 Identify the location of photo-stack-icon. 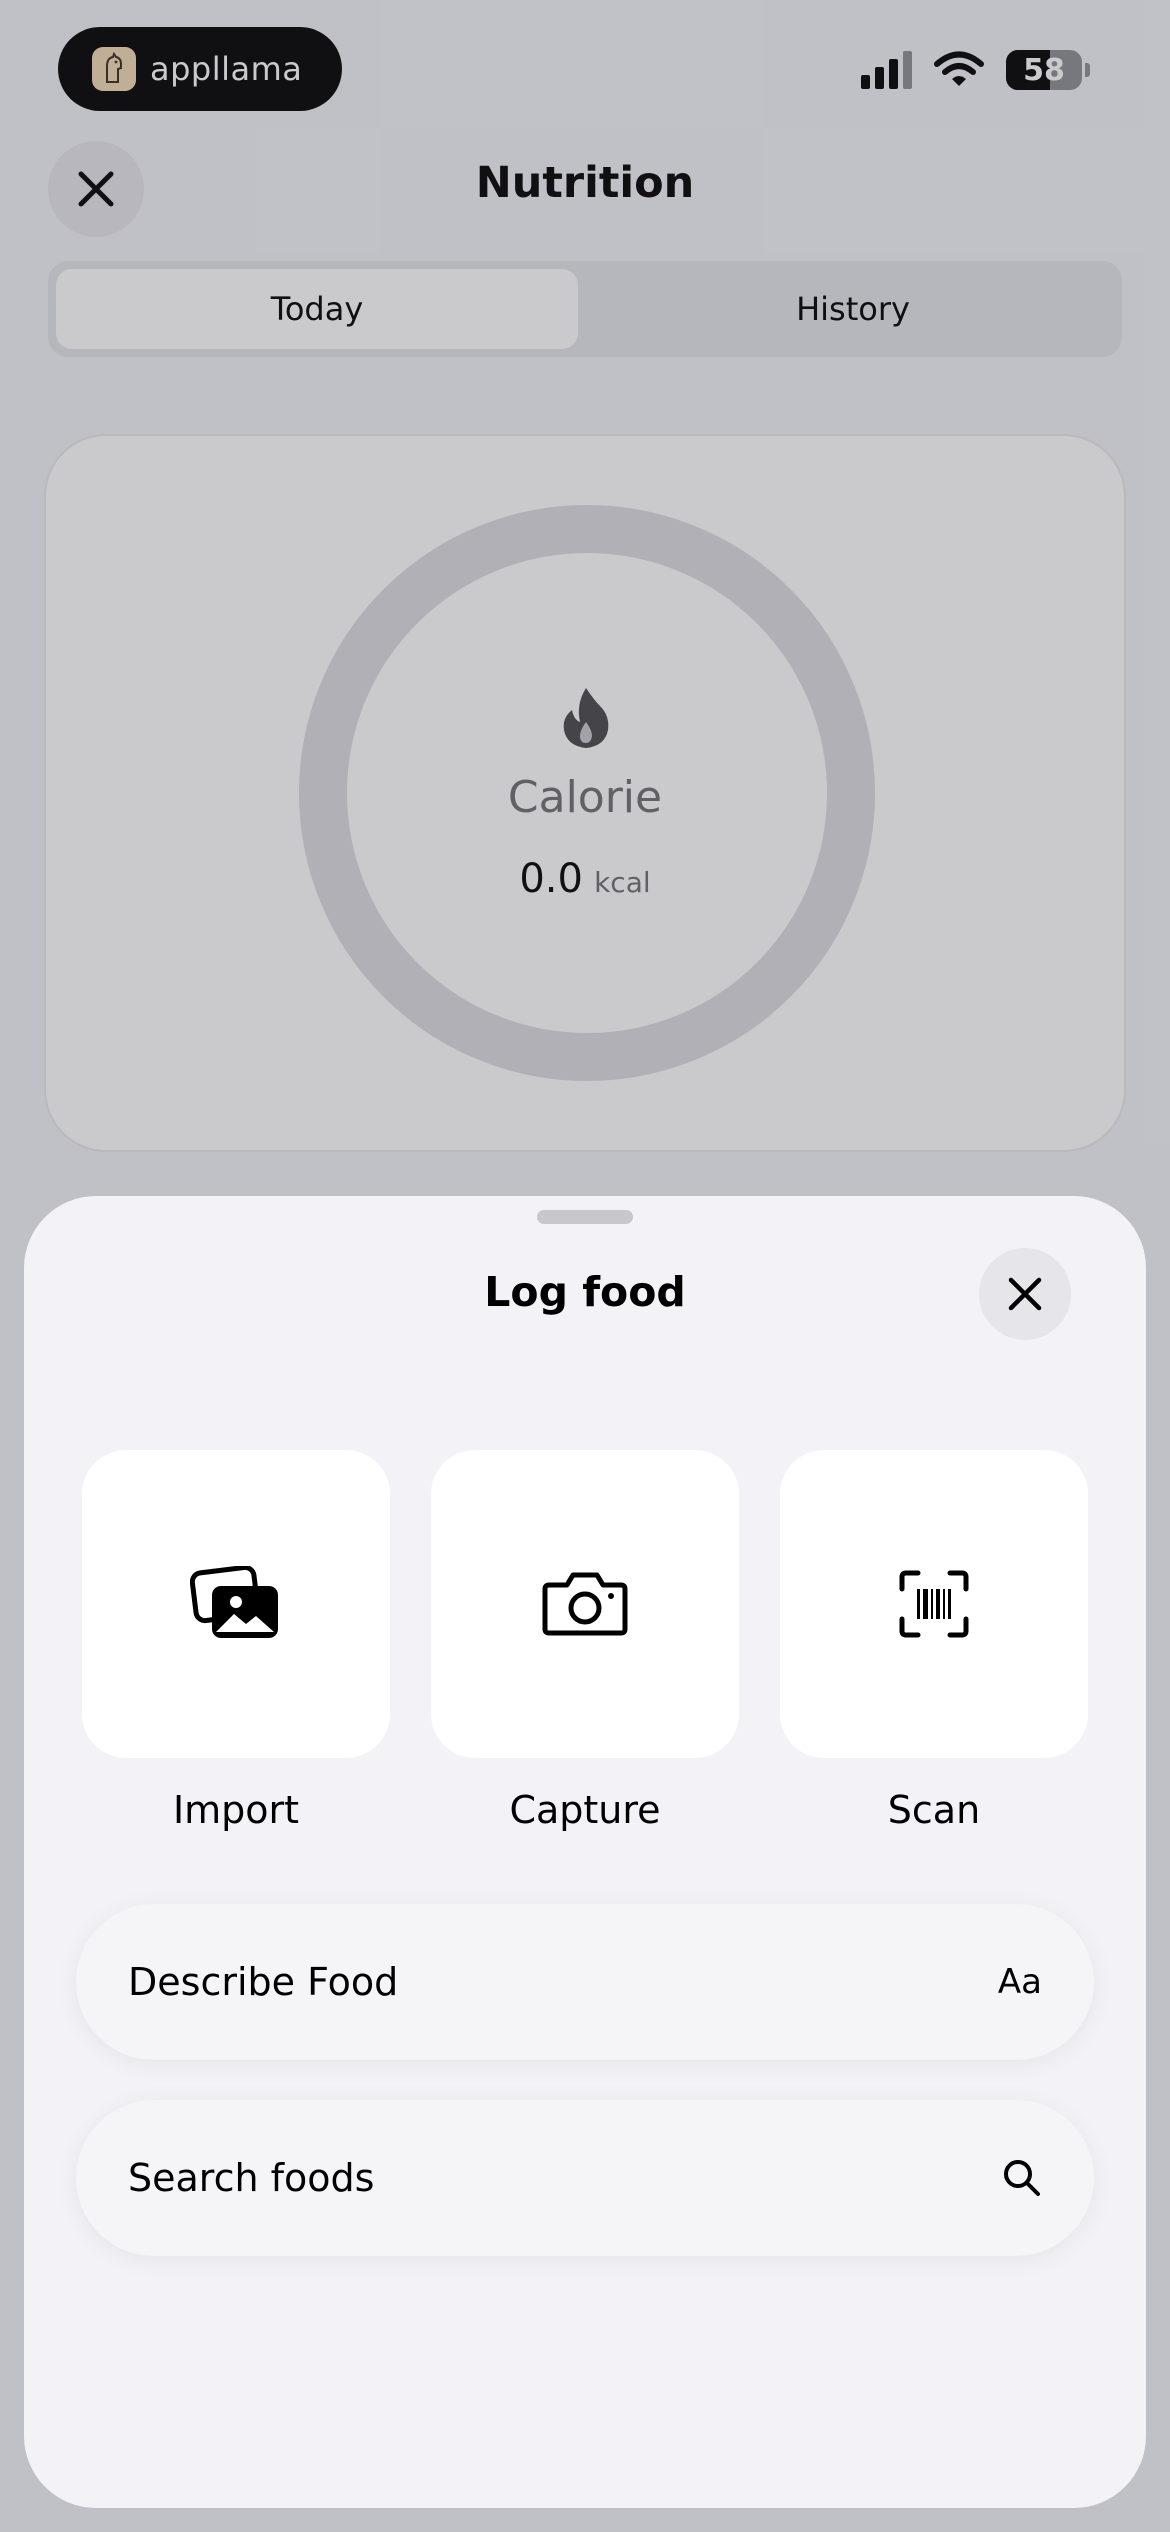
(234, 1602).